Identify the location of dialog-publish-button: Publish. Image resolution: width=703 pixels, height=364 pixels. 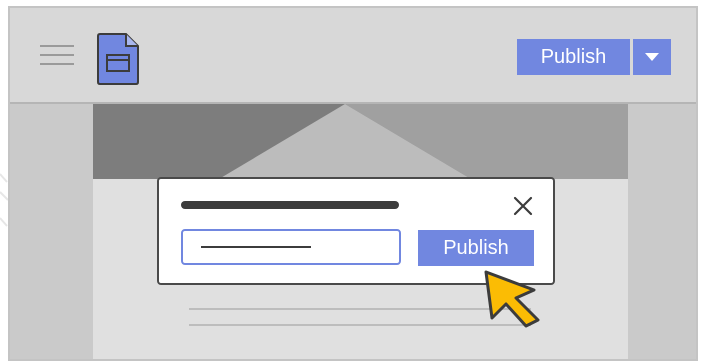
(476, 248).